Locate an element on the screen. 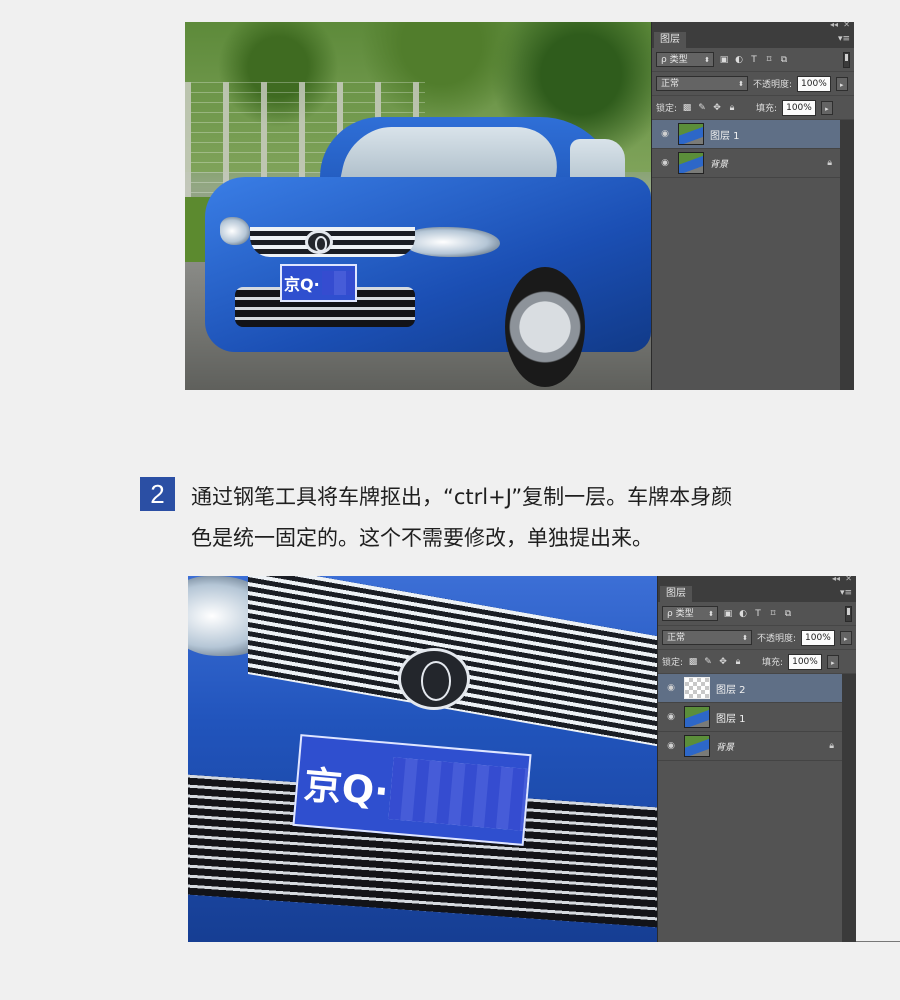 The image size is (900, 1000). license-plate: 京Q· is located at coordinates (318, 283).